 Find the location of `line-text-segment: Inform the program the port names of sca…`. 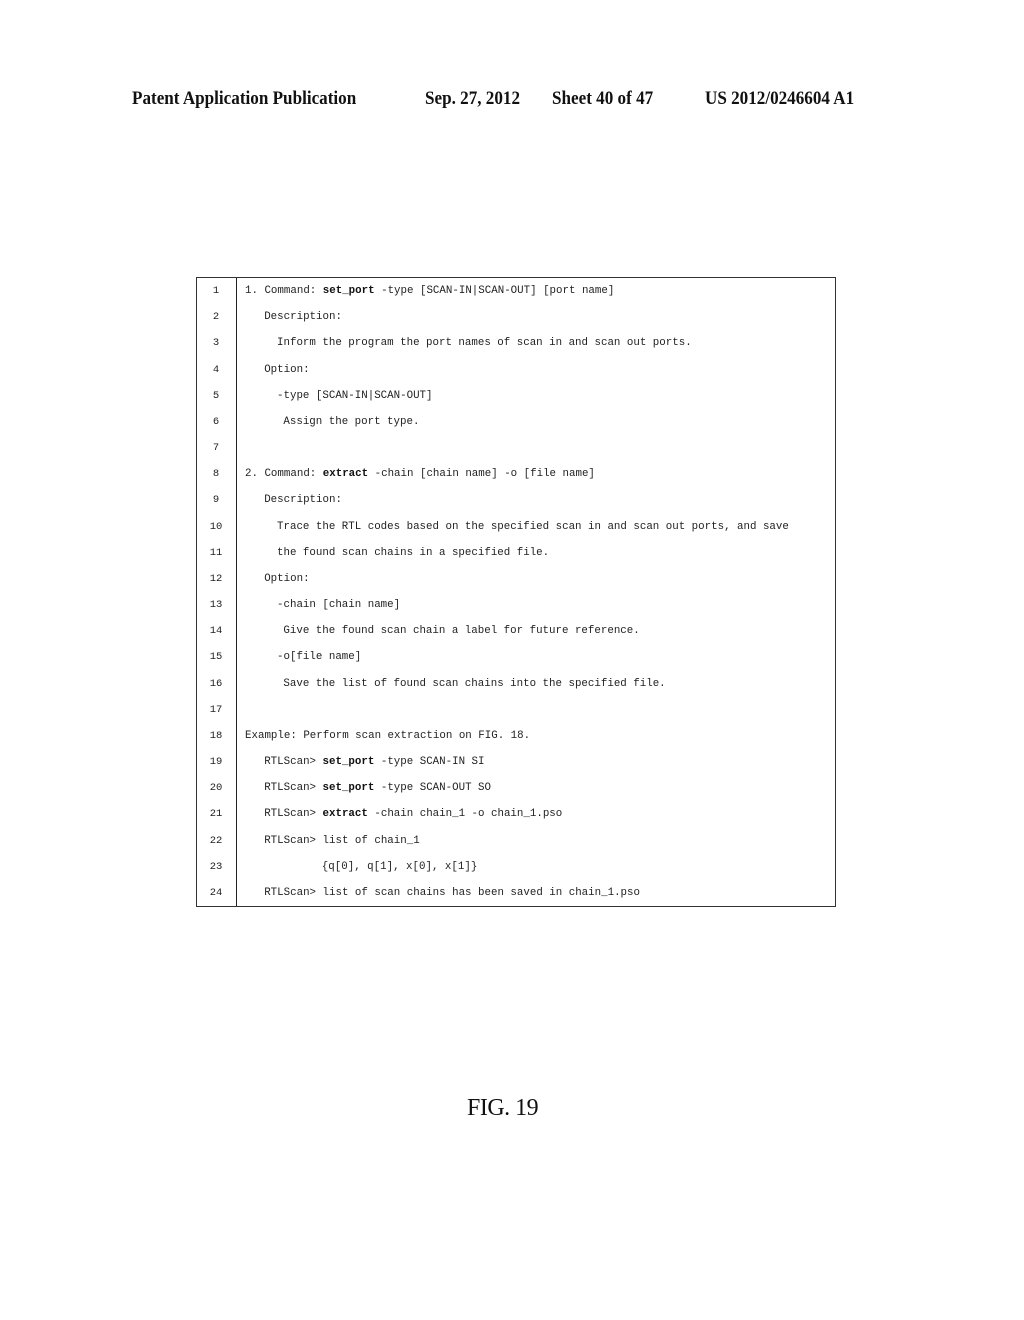

line-text-segment: Inform the program the port names of sca… is located at coordinates (484, 343).